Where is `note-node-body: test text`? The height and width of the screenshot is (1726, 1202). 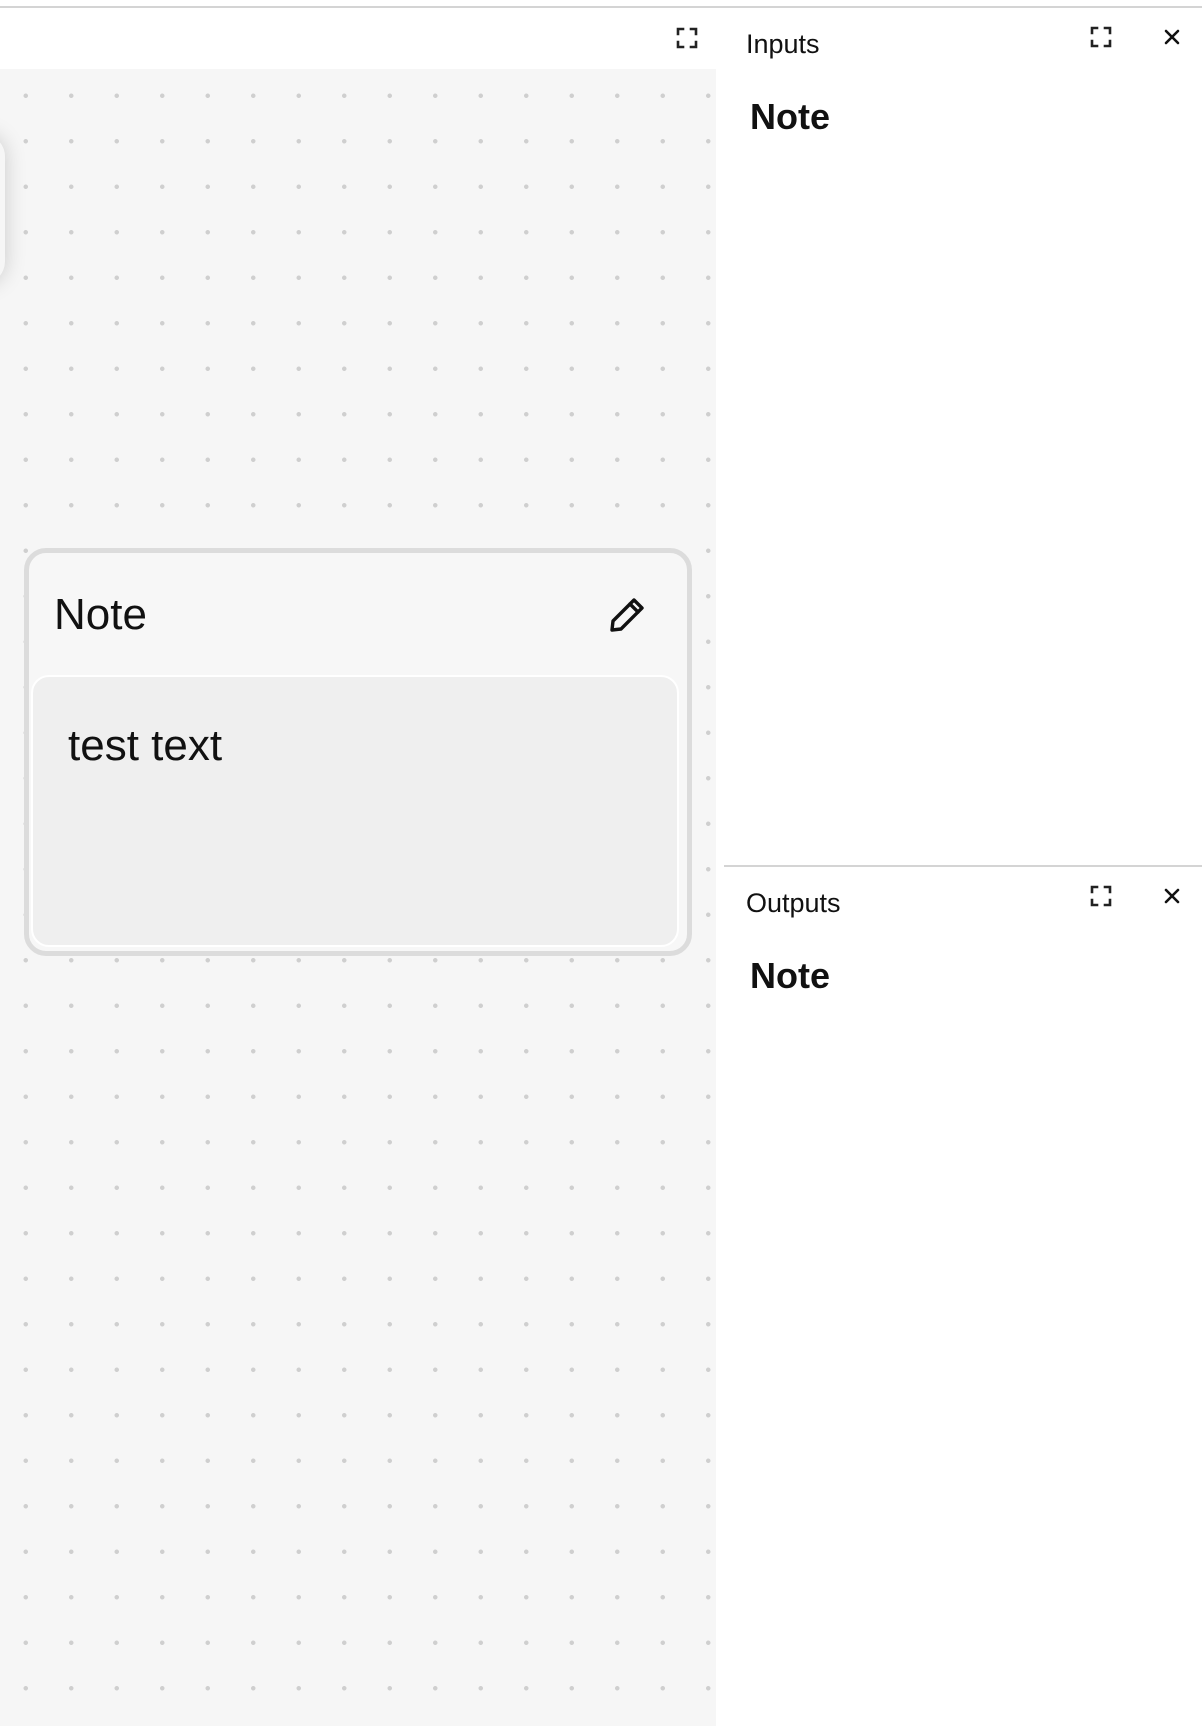 note-node-body: test text is located at coordinates (355, 811).